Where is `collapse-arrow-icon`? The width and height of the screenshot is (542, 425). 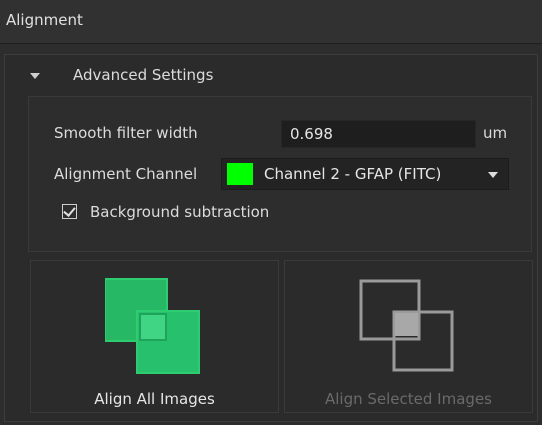 collapse-arrow-icon is located at coordinates (35, 76).